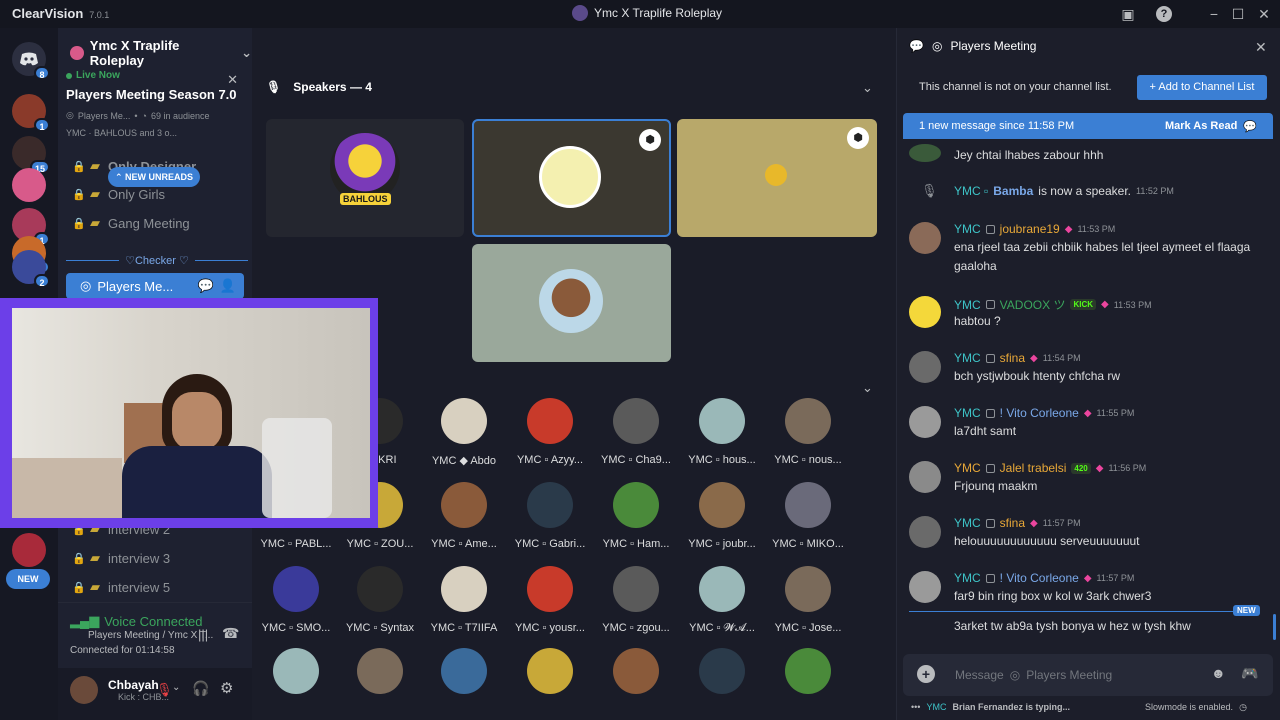 Image resolution: width=1280 pixels, height=720 pixels. What do you see at coordinates (230, 633) in the screenshot?
I see `disconnect-icon: ☎` at bounding box center [230, 633].